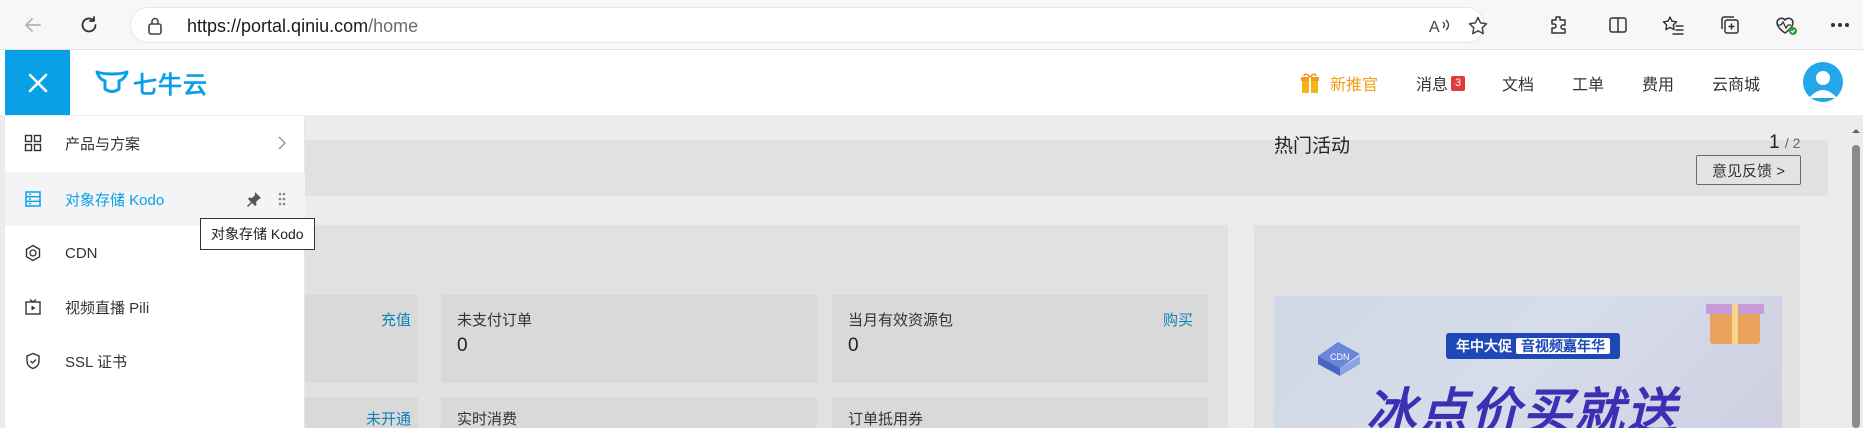 This screenshot has width=1863, height=428. What do you see at coordinates (1856, 131) in the screenshot?
I see `scroll-up-arrow-icon` at bounding box center [1856, 131].